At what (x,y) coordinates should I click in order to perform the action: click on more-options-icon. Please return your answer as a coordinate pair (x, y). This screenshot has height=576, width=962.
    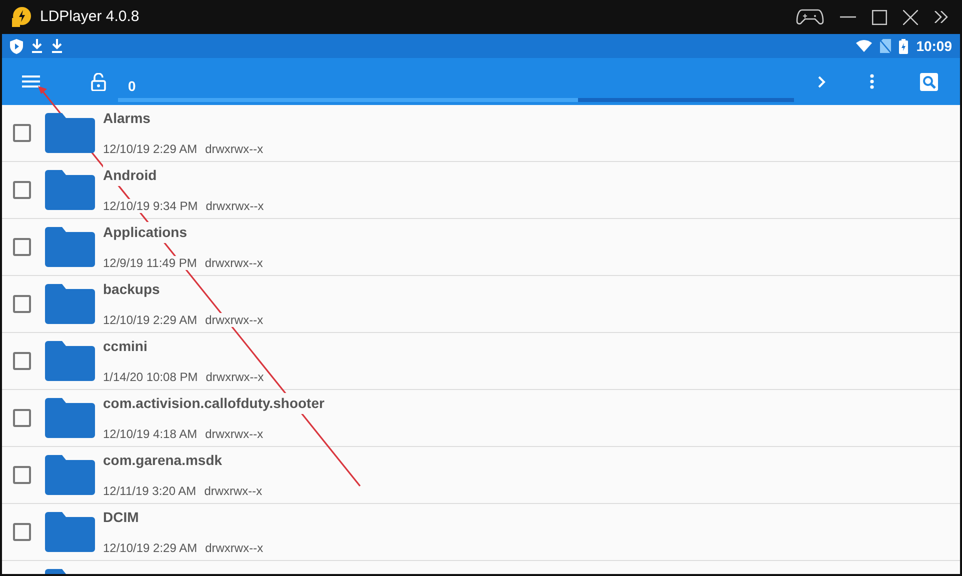
    Looking at the image, I should click on (872, 81).